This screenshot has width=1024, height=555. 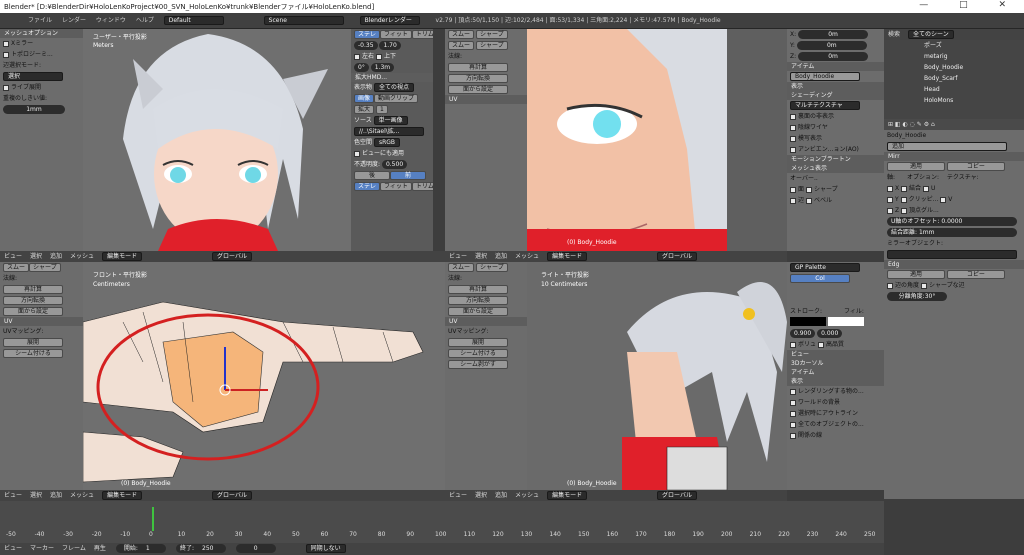 I want to click on back-button: 後, so click(x=372, y=175).